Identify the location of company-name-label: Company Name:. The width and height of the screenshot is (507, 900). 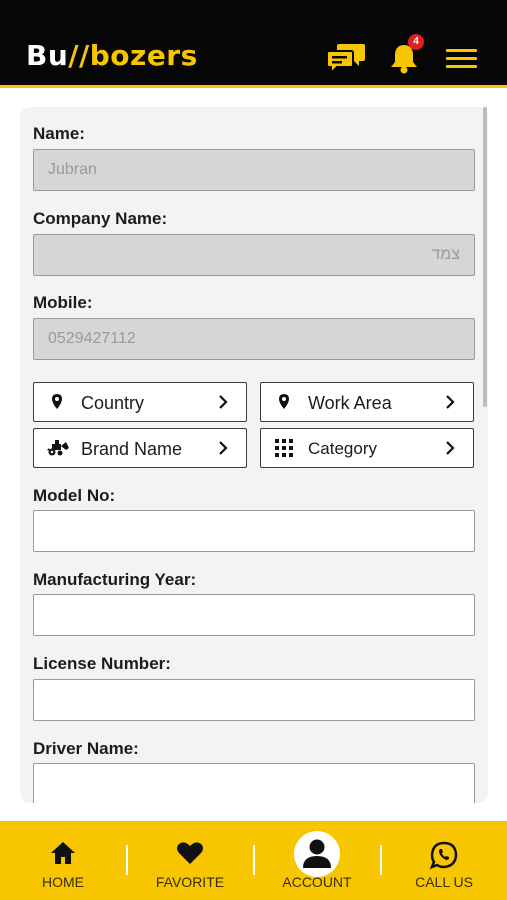
(100, 218).